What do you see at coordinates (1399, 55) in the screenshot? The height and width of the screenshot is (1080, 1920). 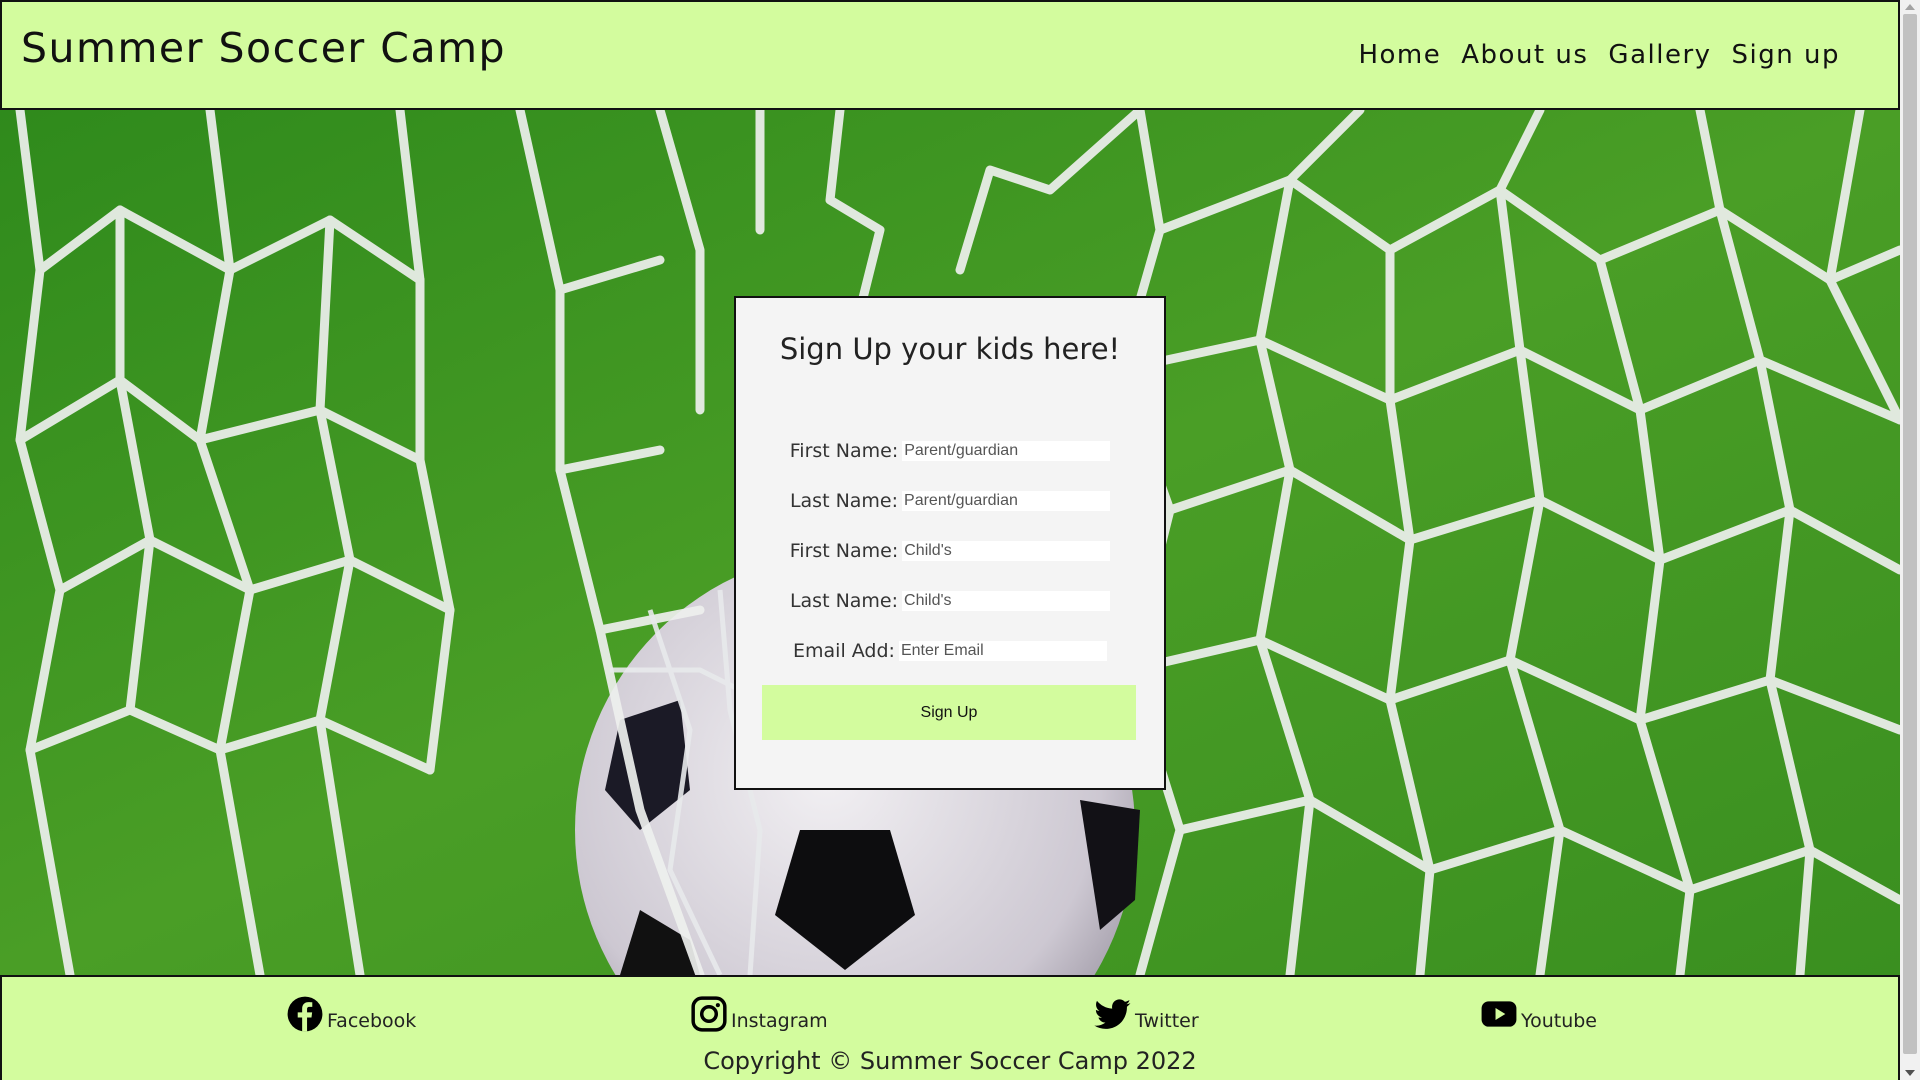 I see `nav-home-link: Home` at bounding box center [1399, 55].